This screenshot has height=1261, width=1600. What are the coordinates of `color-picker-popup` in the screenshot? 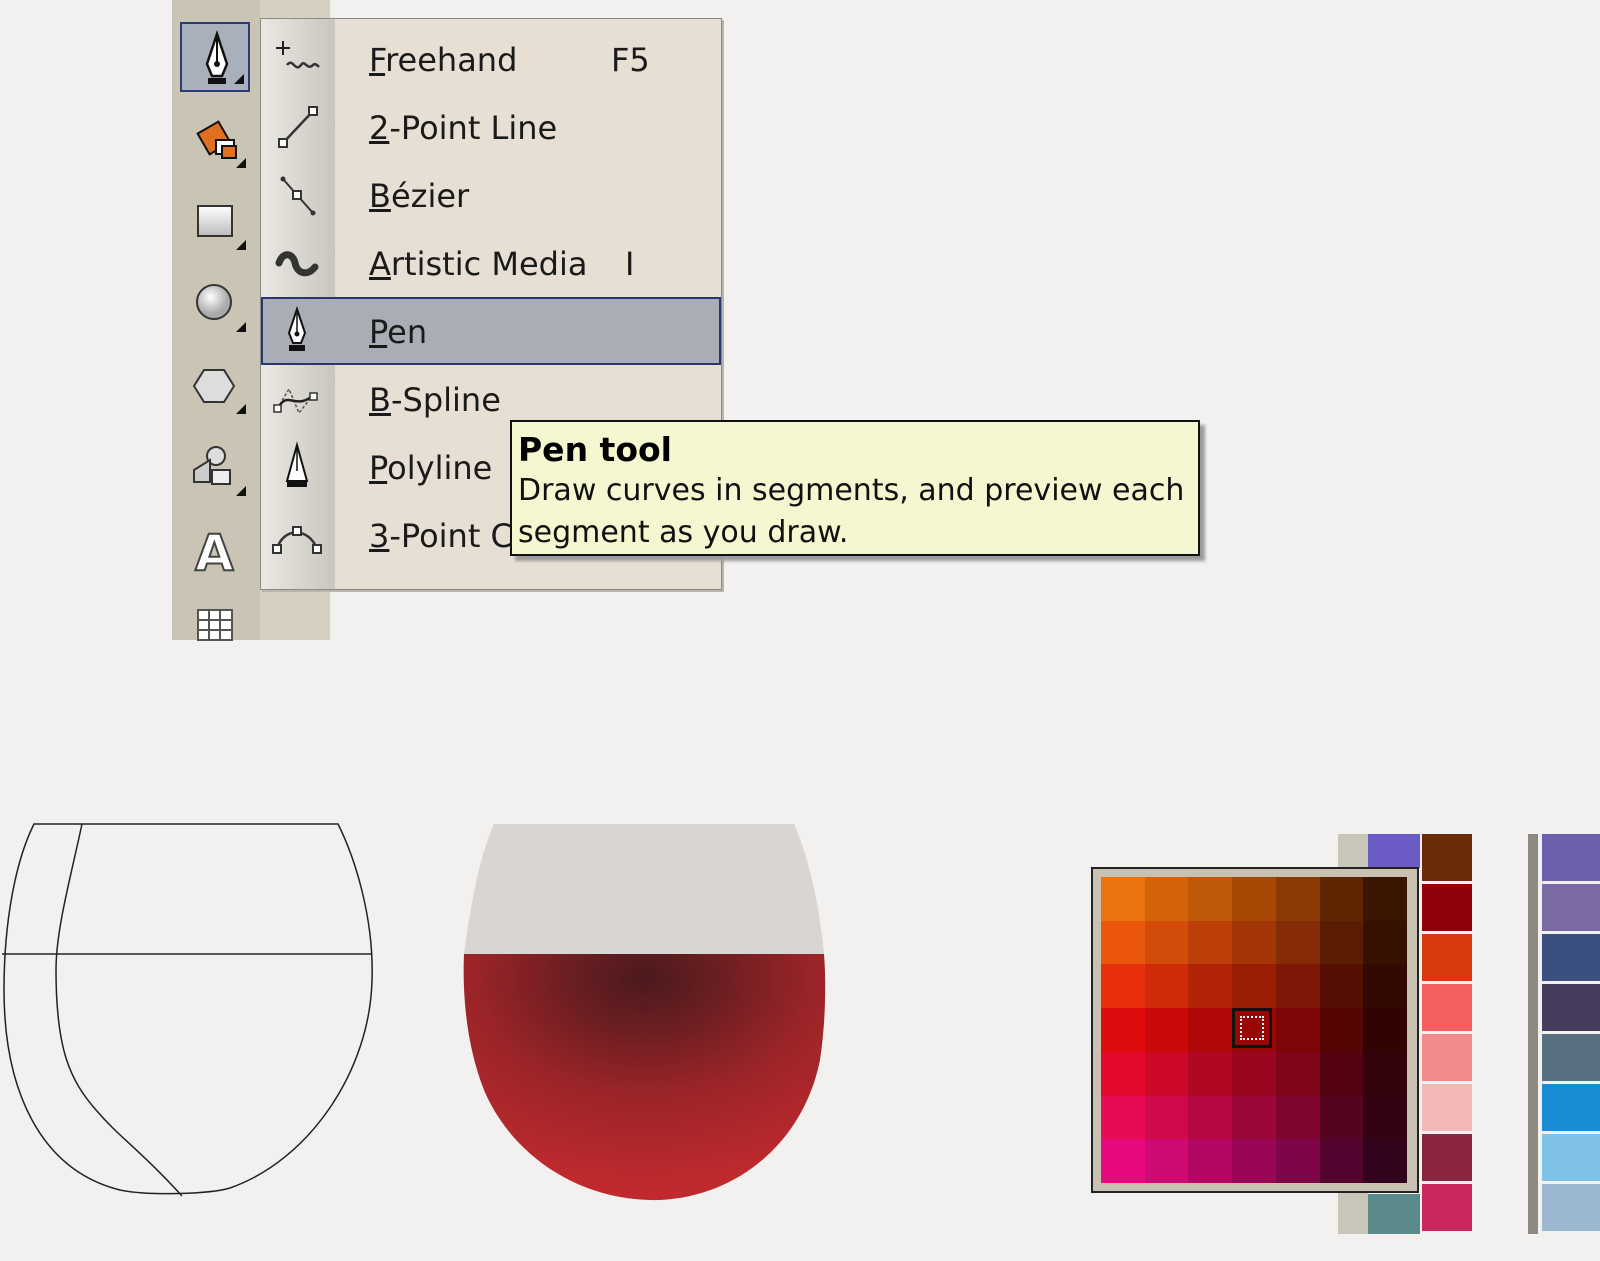 It's located at (1255, 1030).